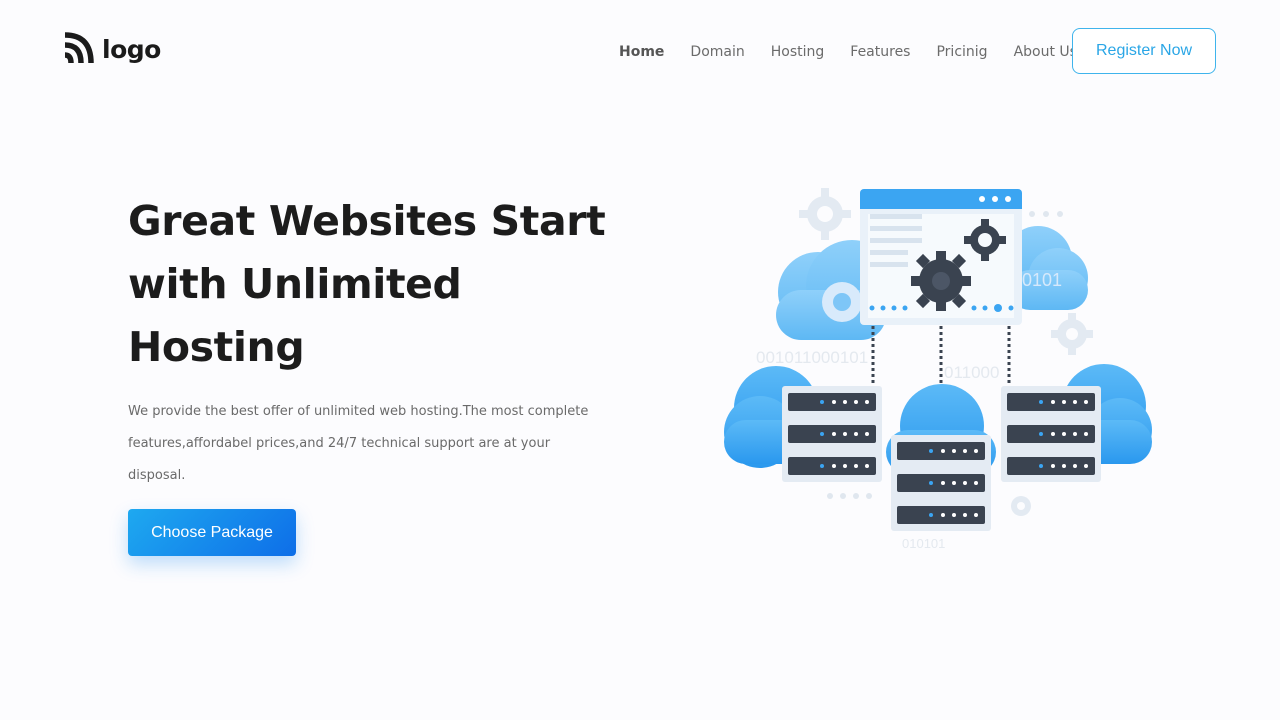 The width and height of the screenshot is (1280, 720). What do you see at coordinates (971, 372) in the screenshot?
I see `binary-text: 011000` at bounding box center [971, 372].